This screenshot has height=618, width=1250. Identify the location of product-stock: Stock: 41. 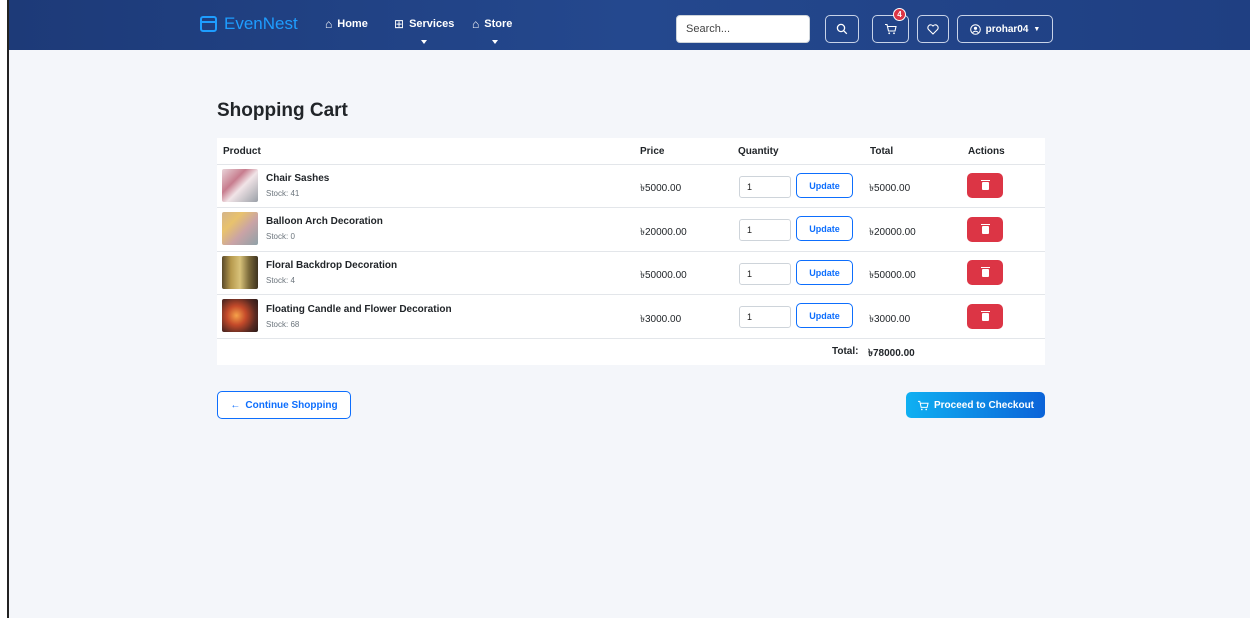
(283, 193).